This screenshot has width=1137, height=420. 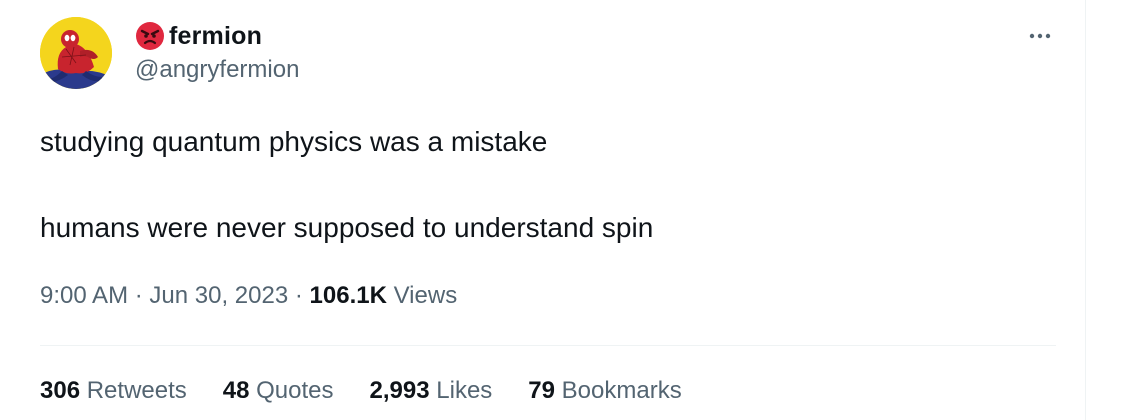 I want to click on divider, so click(x=548, y=345).